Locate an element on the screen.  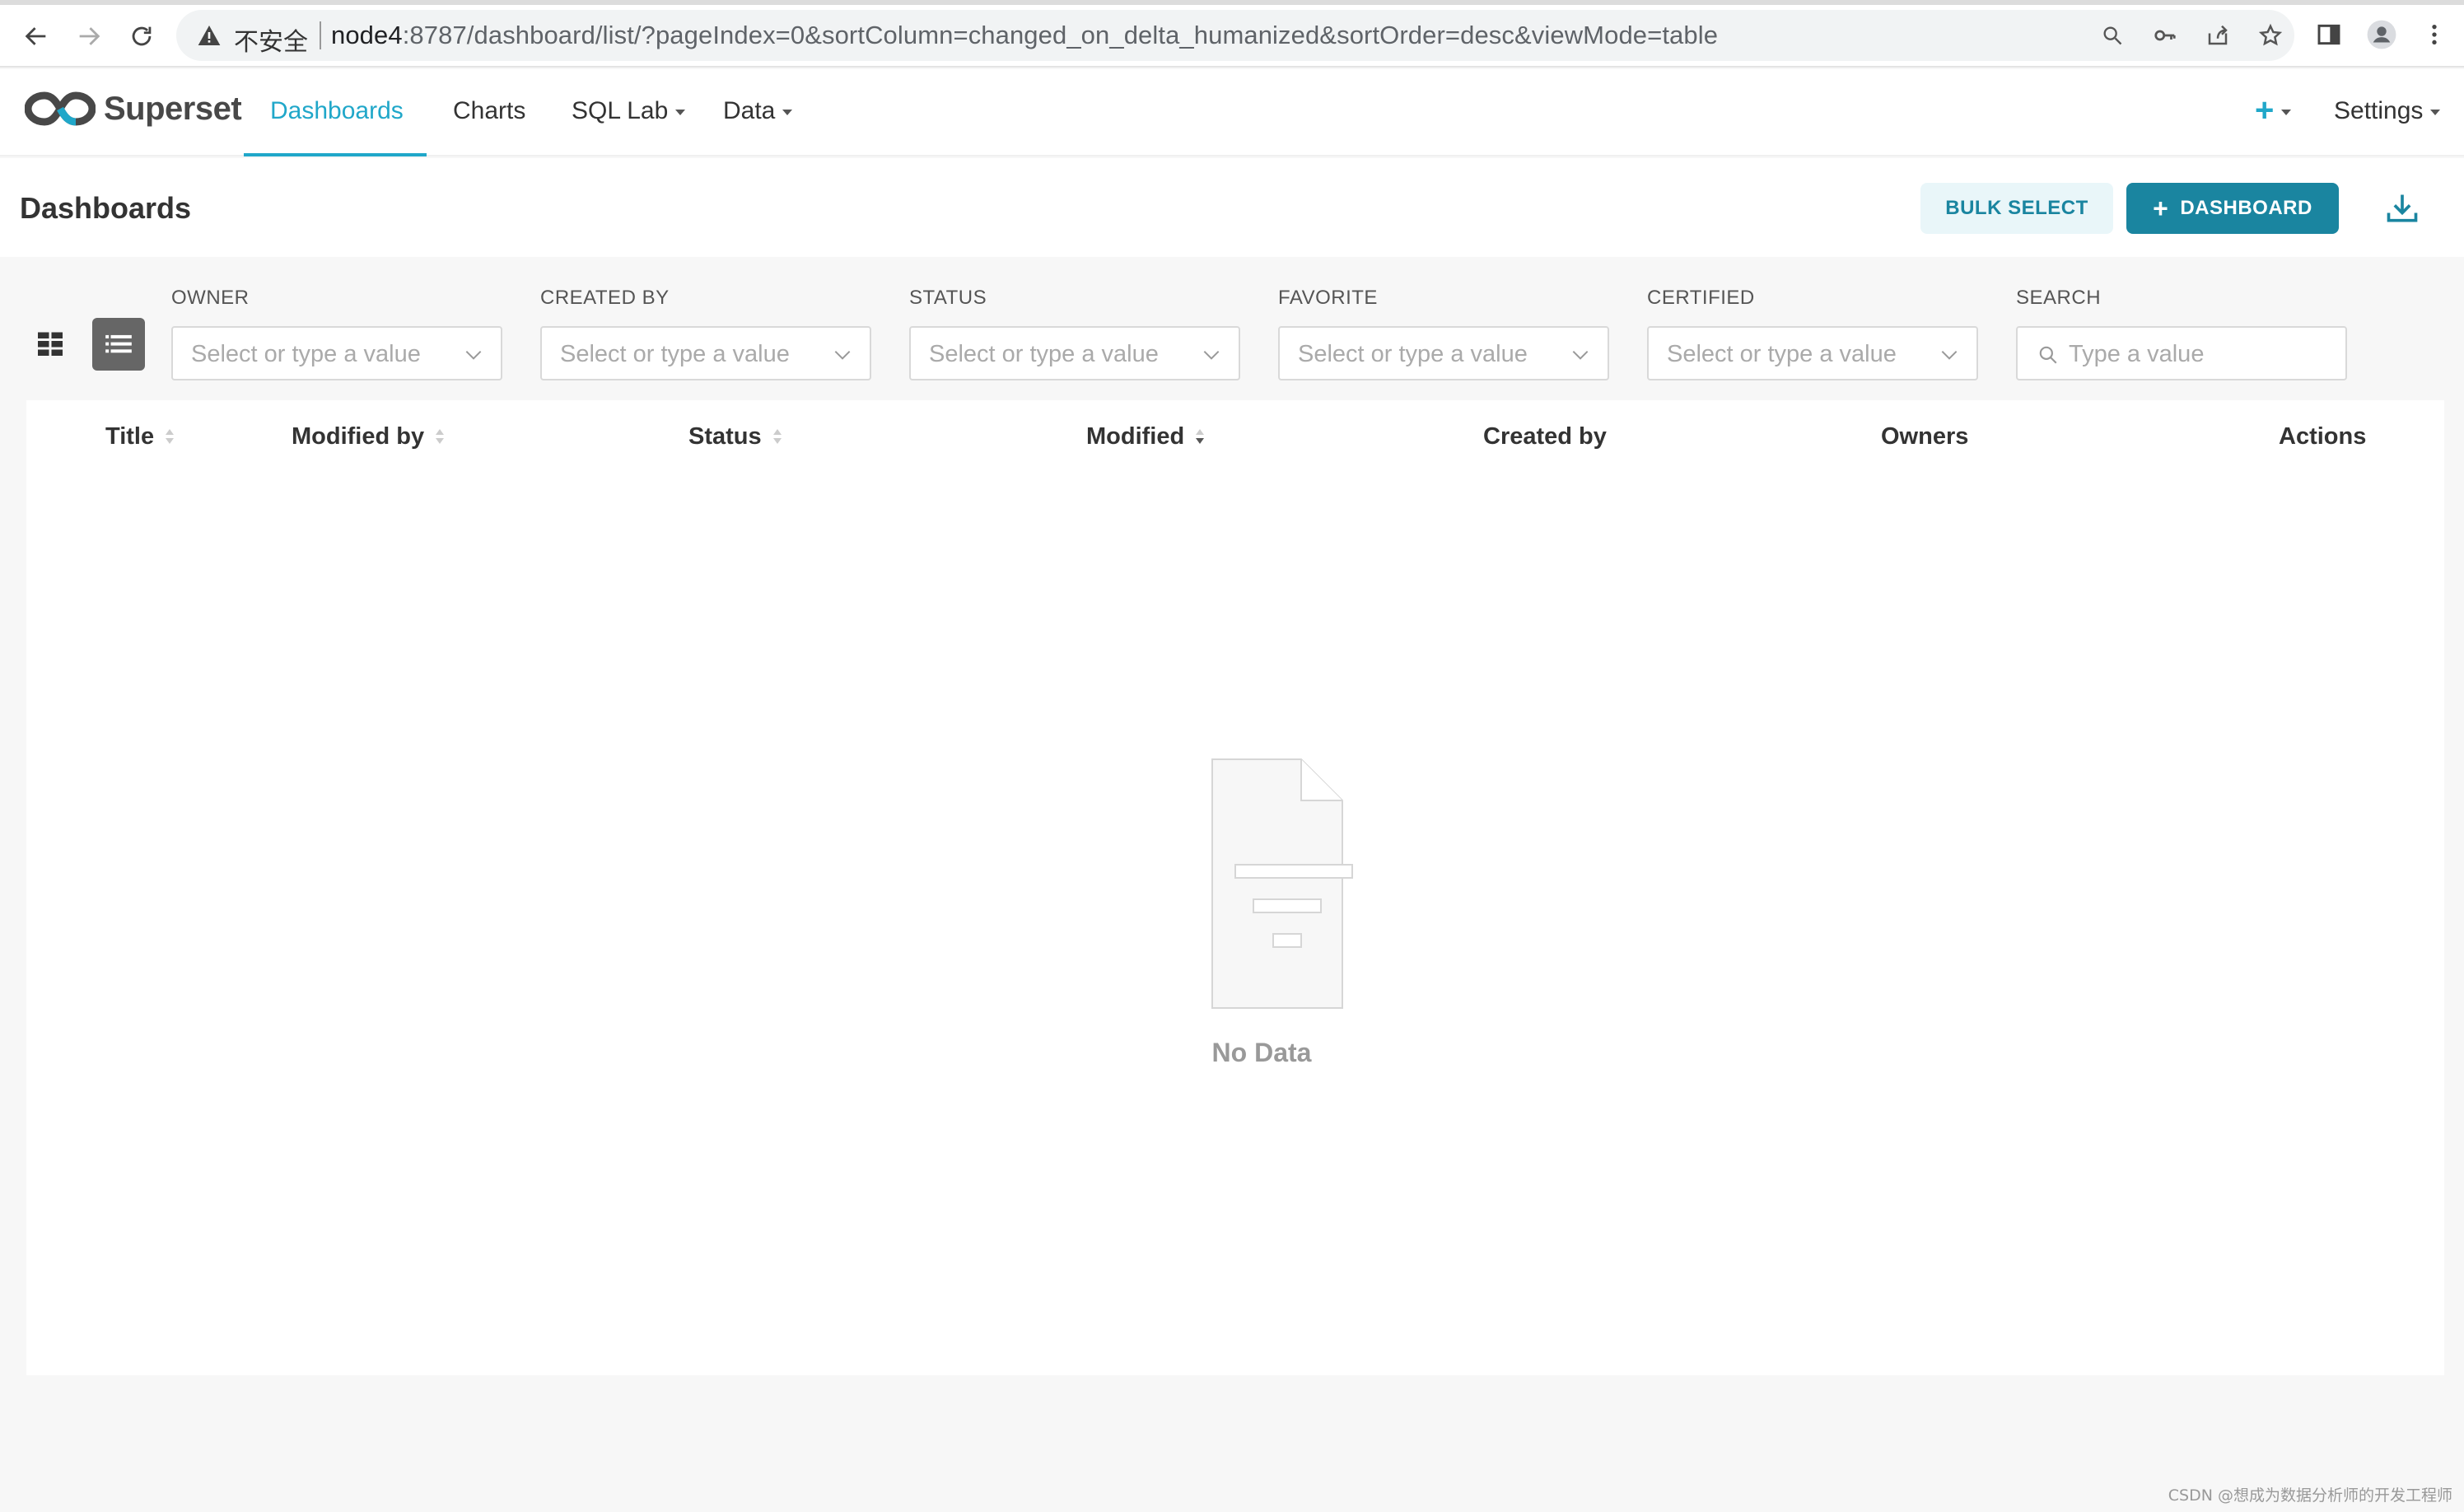
column-header-owners: Owners is located at coordinates (1924, 436).